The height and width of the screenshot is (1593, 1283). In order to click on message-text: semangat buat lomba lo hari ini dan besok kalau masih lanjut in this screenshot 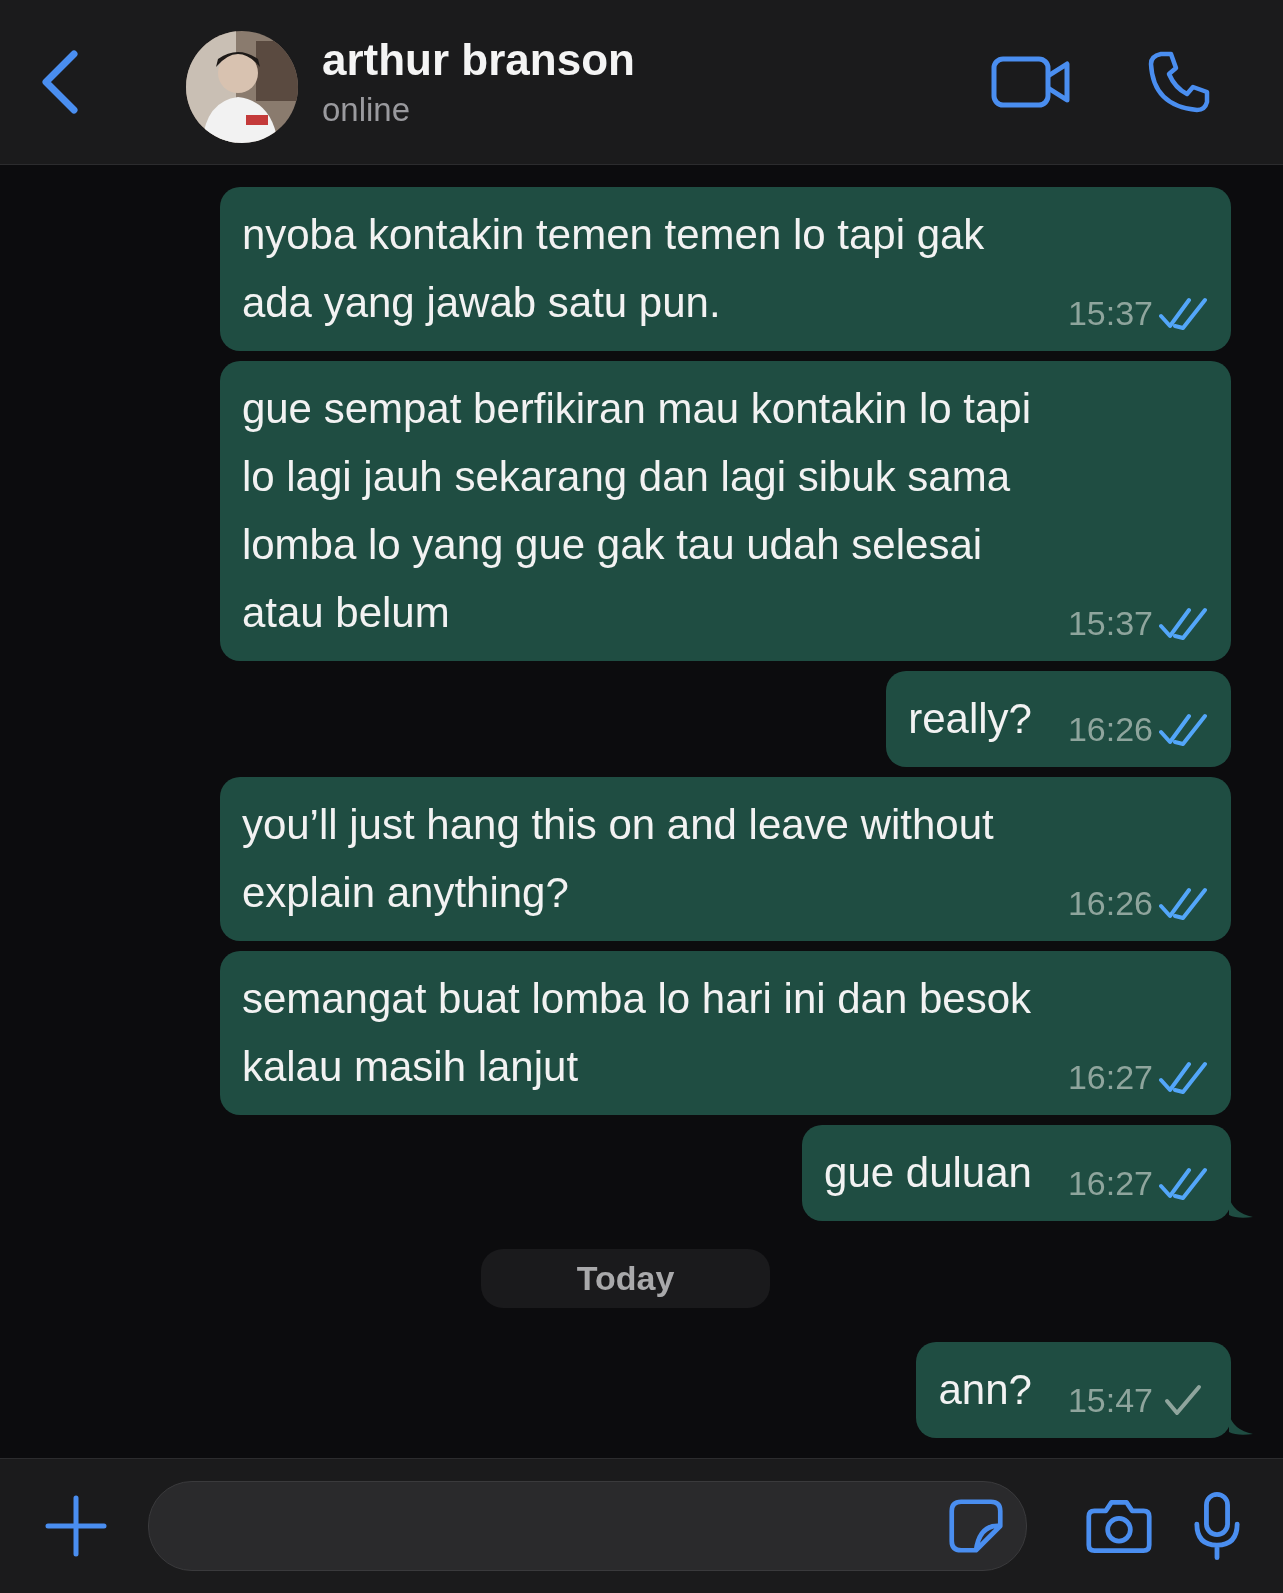, I will do `click(636, 1033)`.